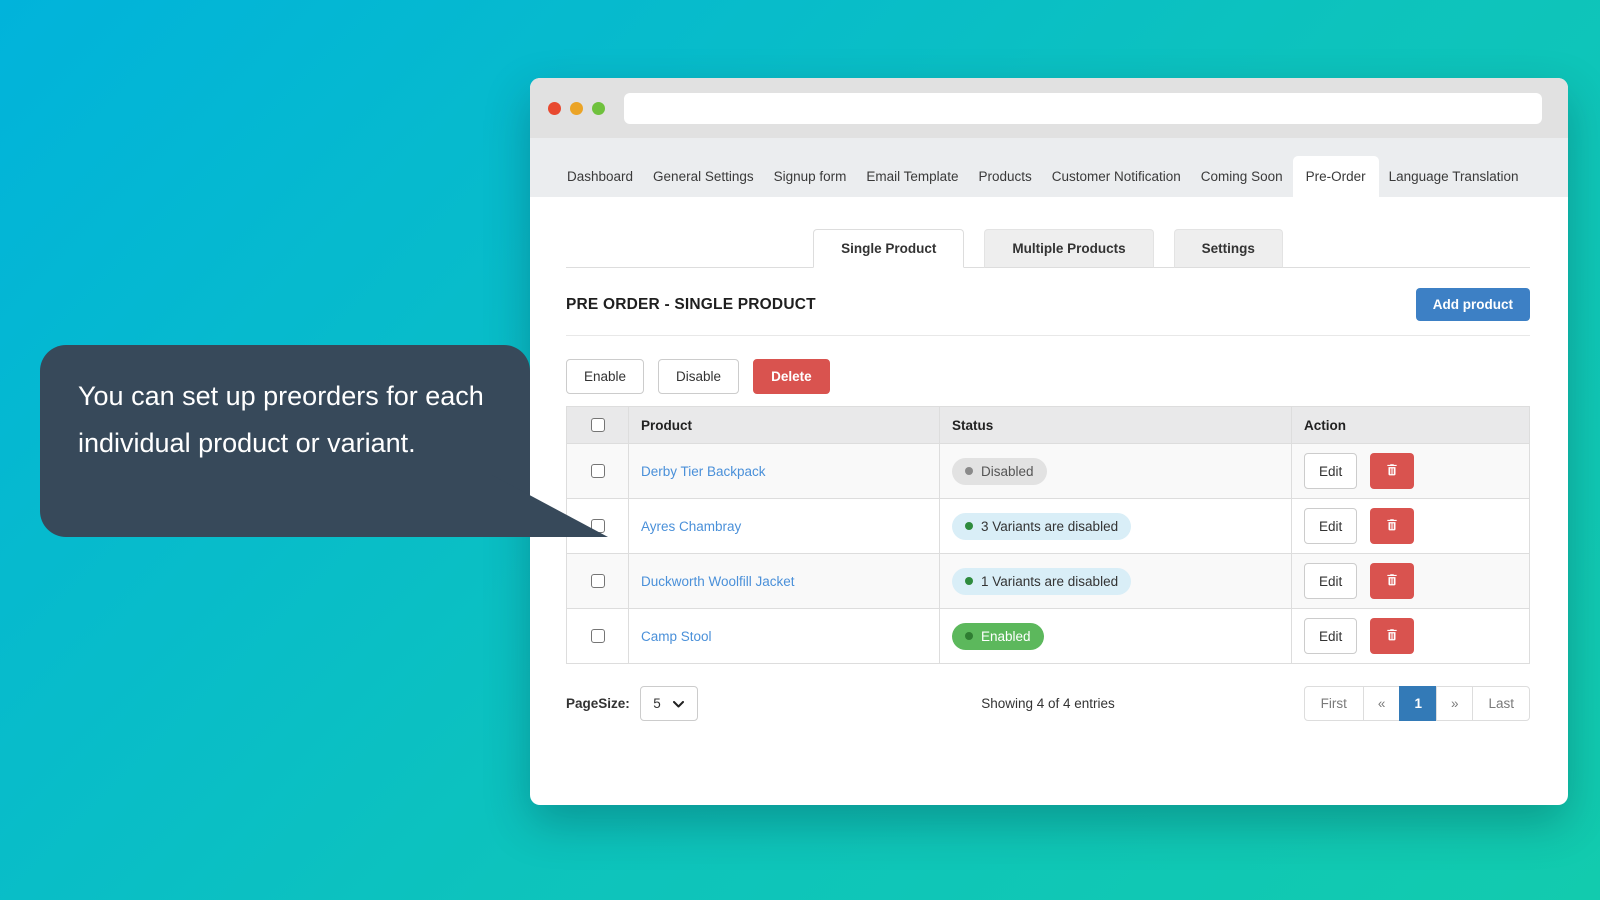 The height and width of the screenshot is (900, 1600). What do you see at coordinates (1501, 703) in the screenshot?
I see `pagination-last: Last` at bounding box center [1501, 703].